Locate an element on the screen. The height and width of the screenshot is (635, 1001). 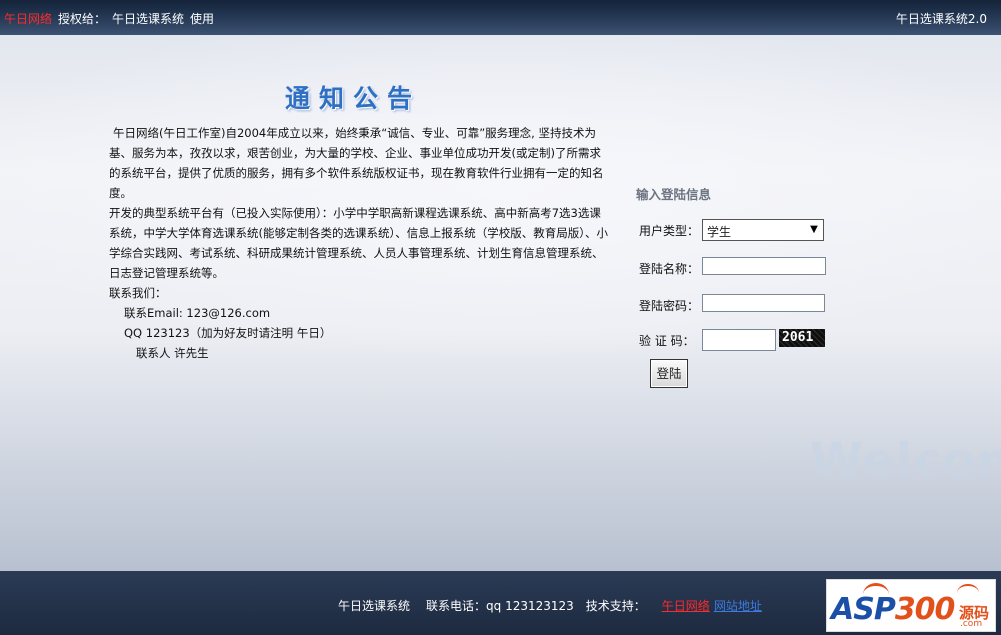
captcha-label: 验 证 码： is located at coordinates (667, 341).